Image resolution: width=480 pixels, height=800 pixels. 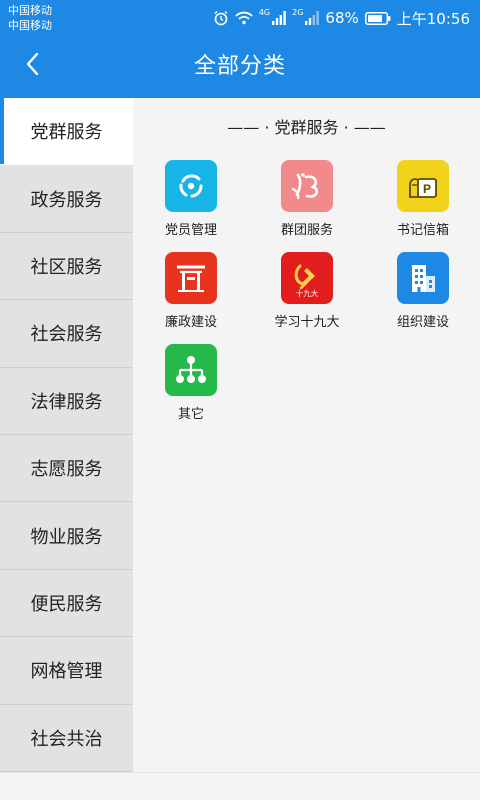 What do you see at coordinates (240, 786) in the screenshot?
I see `bottom-edge` at bounding box center [240, 786].